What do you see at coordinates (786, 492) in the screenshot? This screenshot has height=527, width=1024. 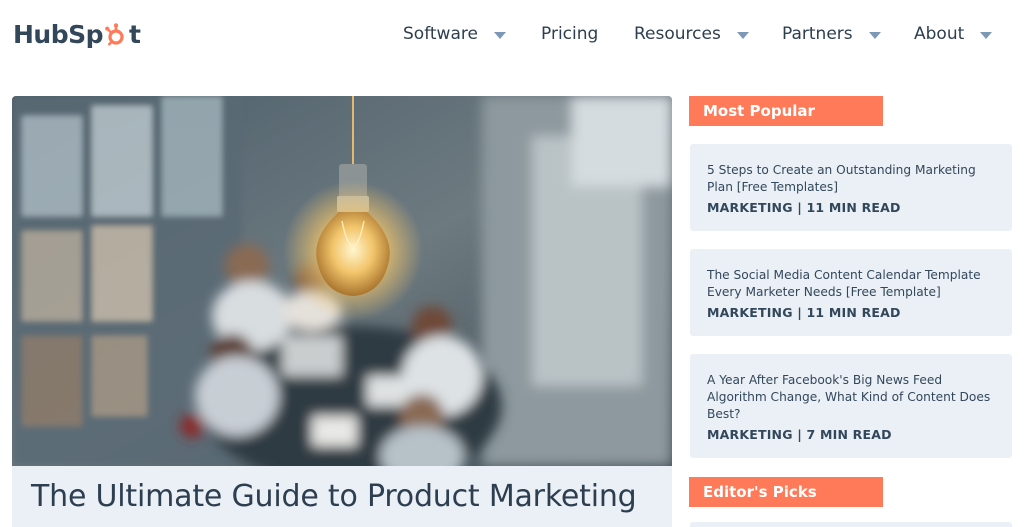 I see `editors-picks-label: Editor's Picks` at bounding box center [786, 492].